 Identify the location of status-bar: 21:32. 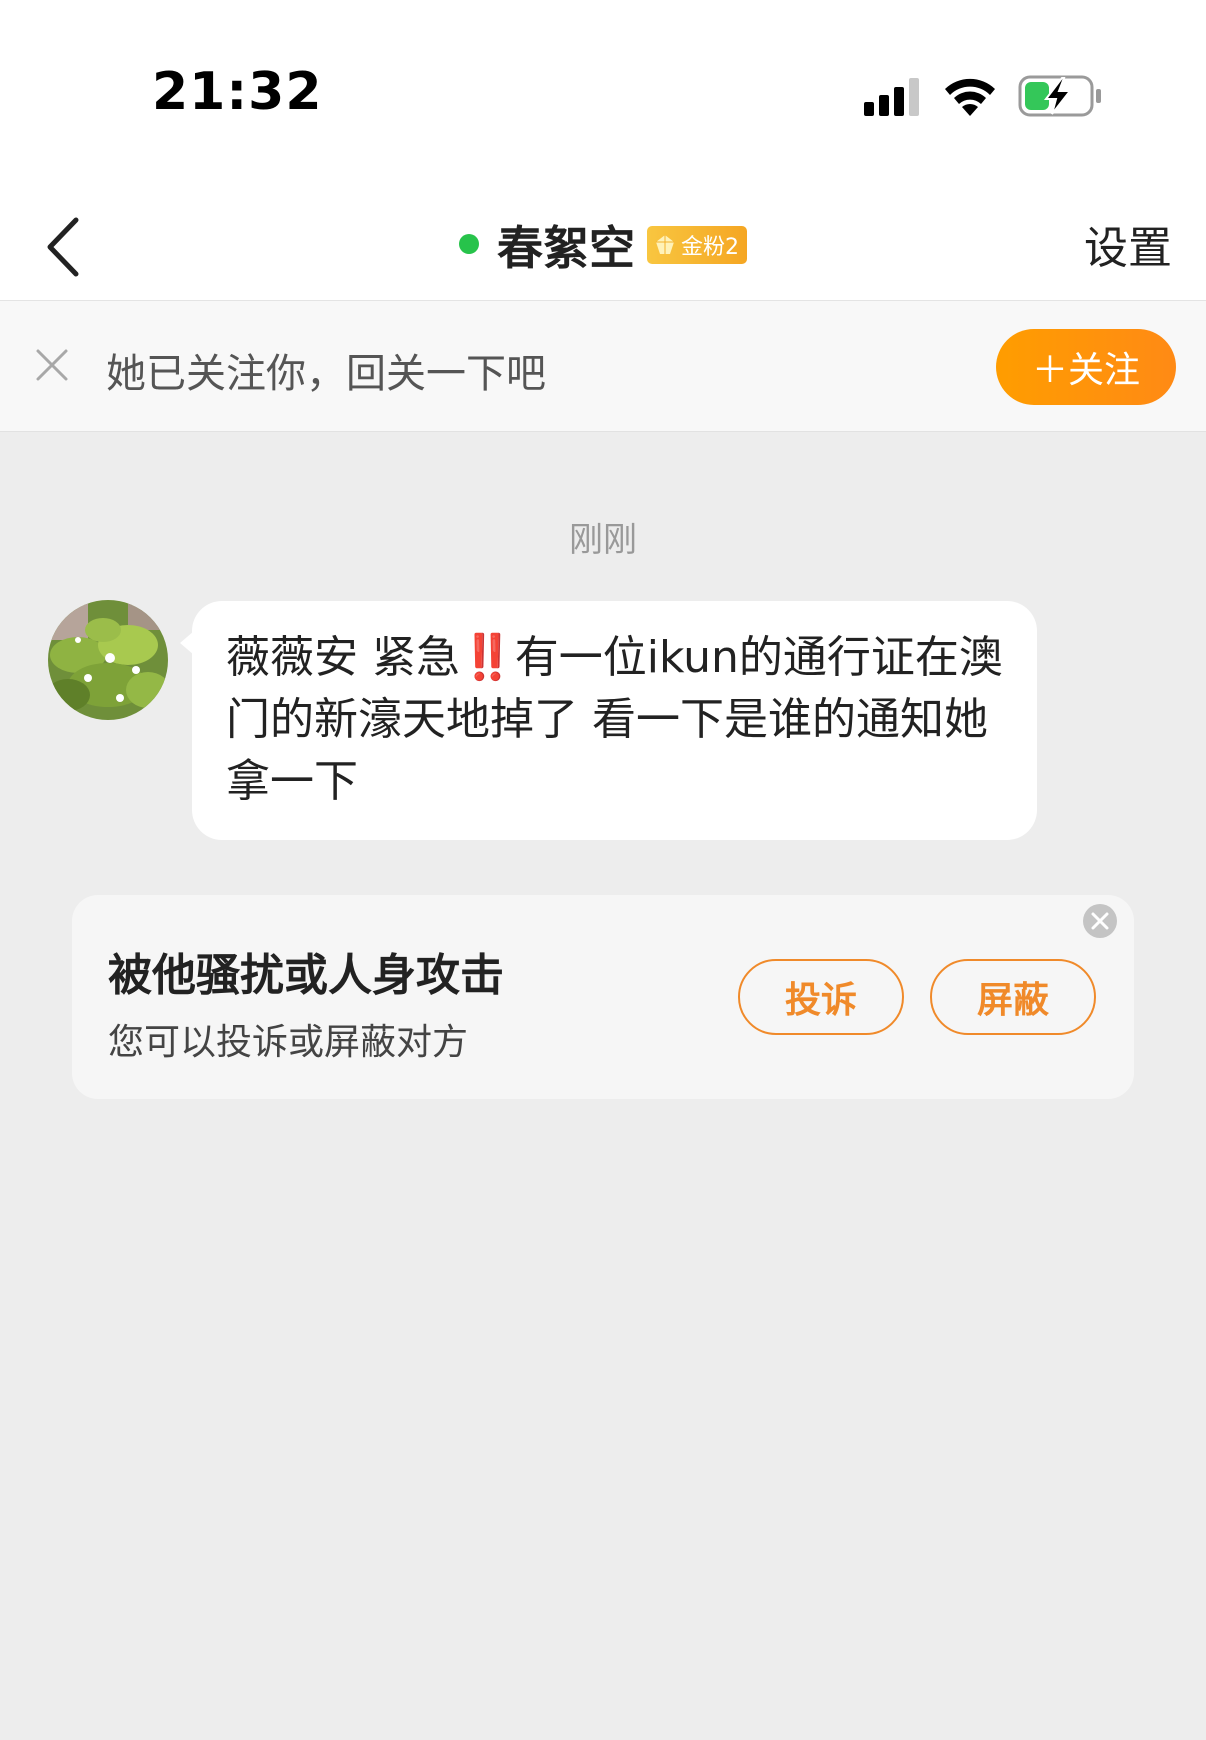
(603, 95).